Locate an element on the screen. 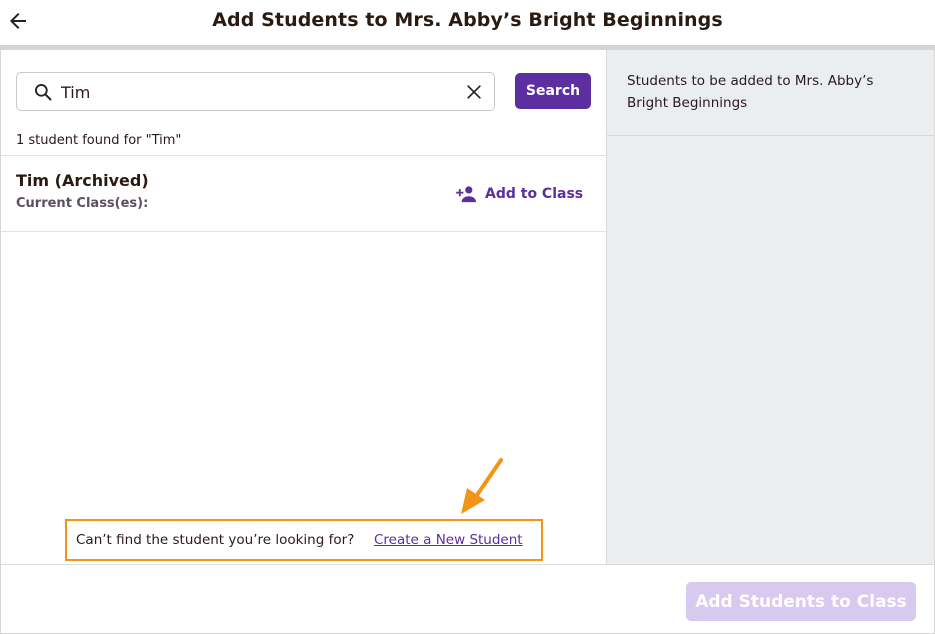  add-to-class-button: Add to Class is located at coordinates (519, 194).